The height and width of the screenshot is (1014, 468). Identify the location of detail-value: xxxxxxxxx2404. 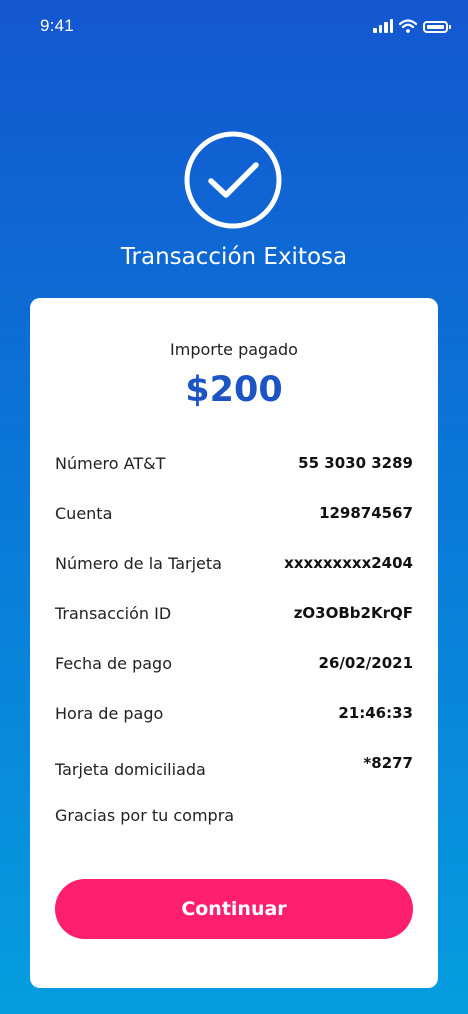
(348, 563).